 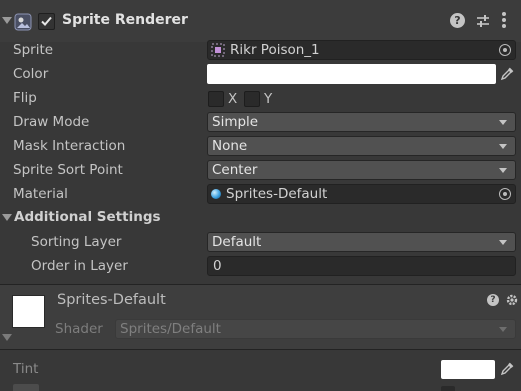 I want to click on color-label: Color, so click(x=31, y=74).